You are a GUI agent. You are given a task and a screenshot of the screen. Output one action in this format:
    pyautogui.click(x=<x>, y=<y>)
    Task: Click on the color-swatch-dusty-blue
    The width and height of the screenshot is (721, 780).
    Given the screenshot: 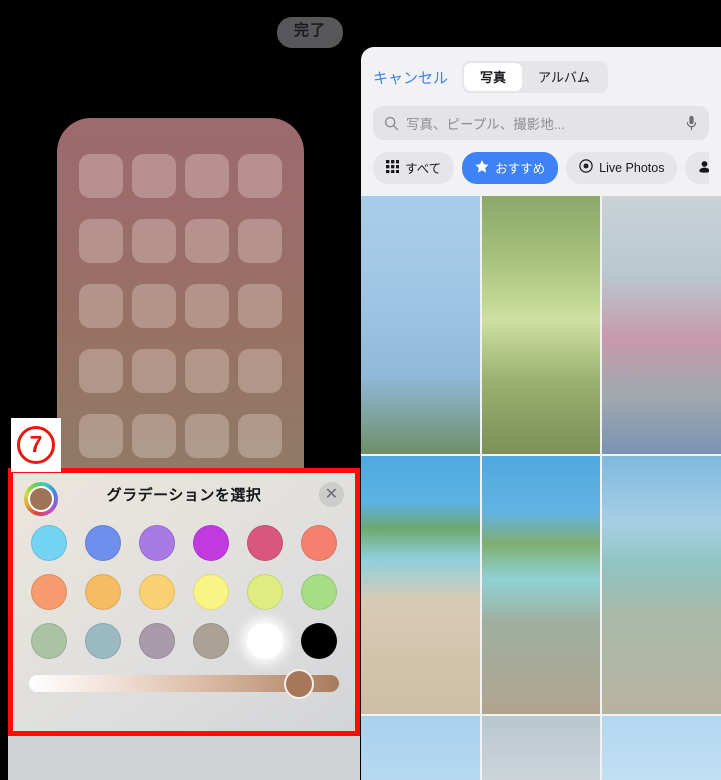 What is the action you would take?
    pyautogui.click(x=103, y=641)
    